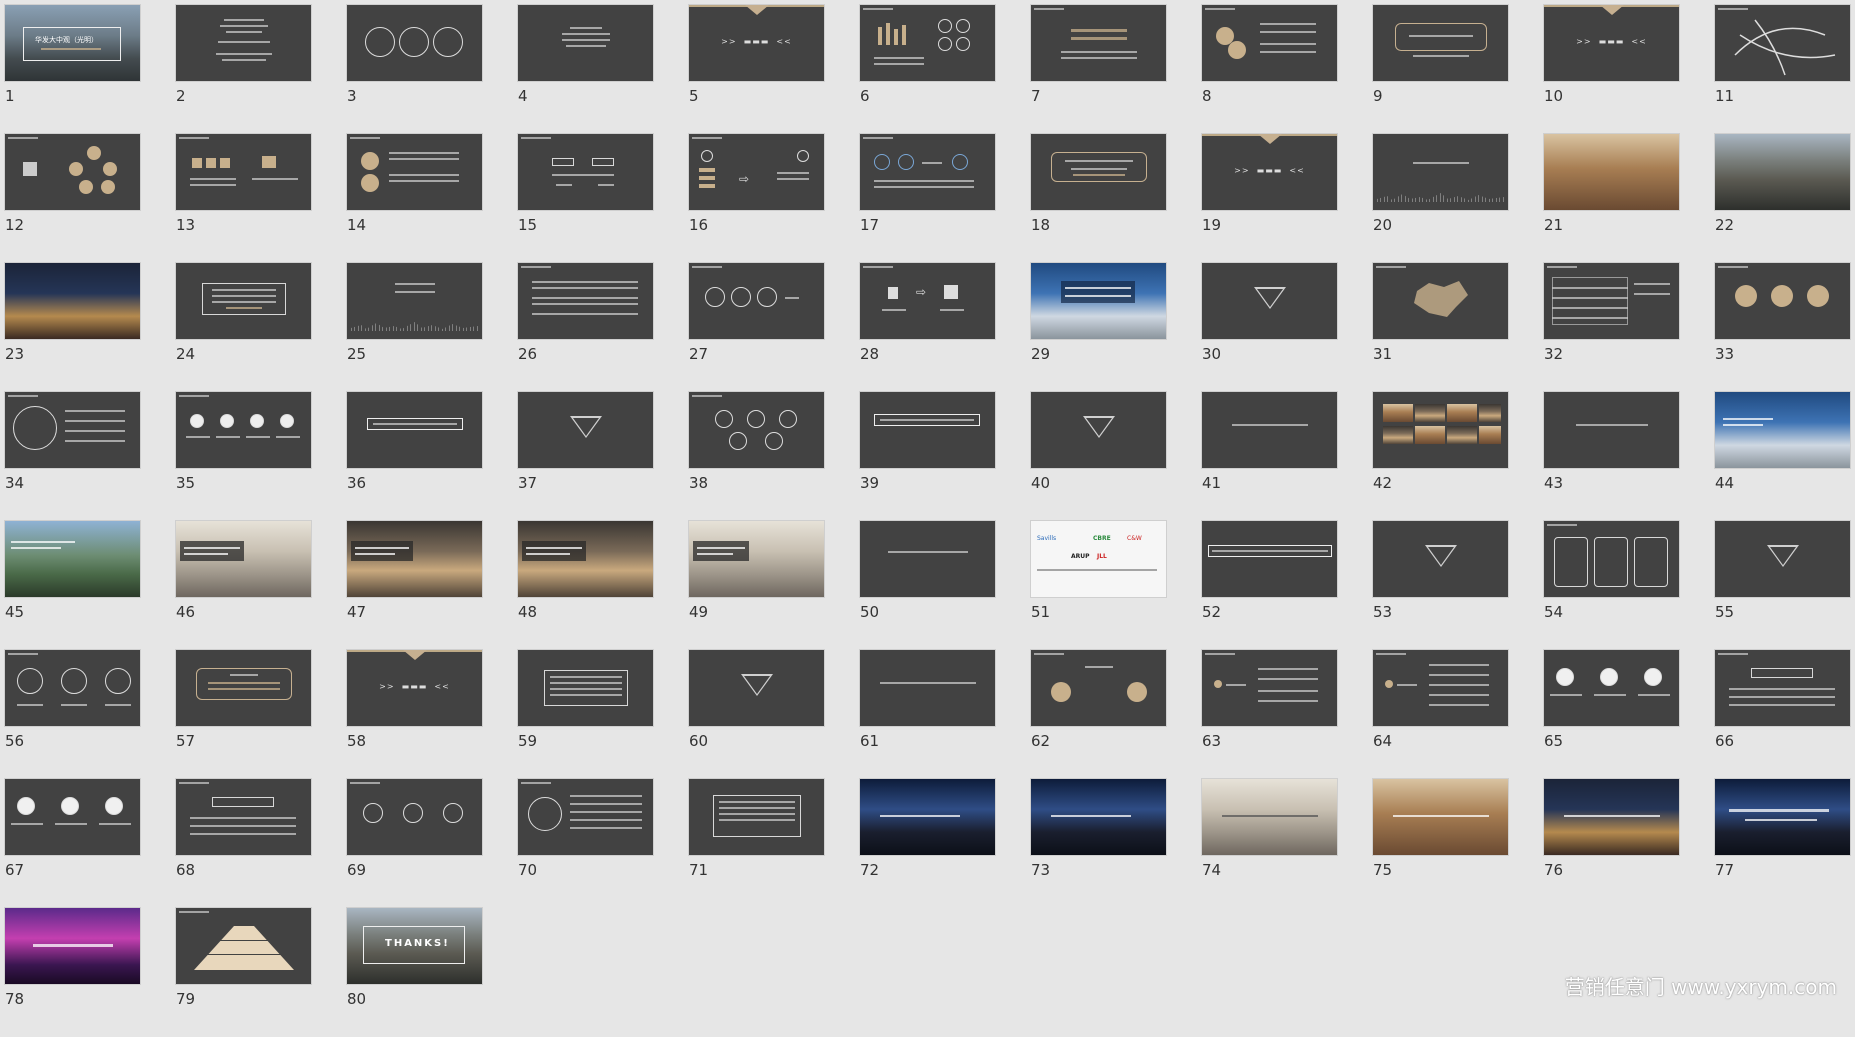  What do you see at coordinates (1269, 585) in the screenshot?
I see `slide-thumbnail: 52` at bounding box center [1269, 585].